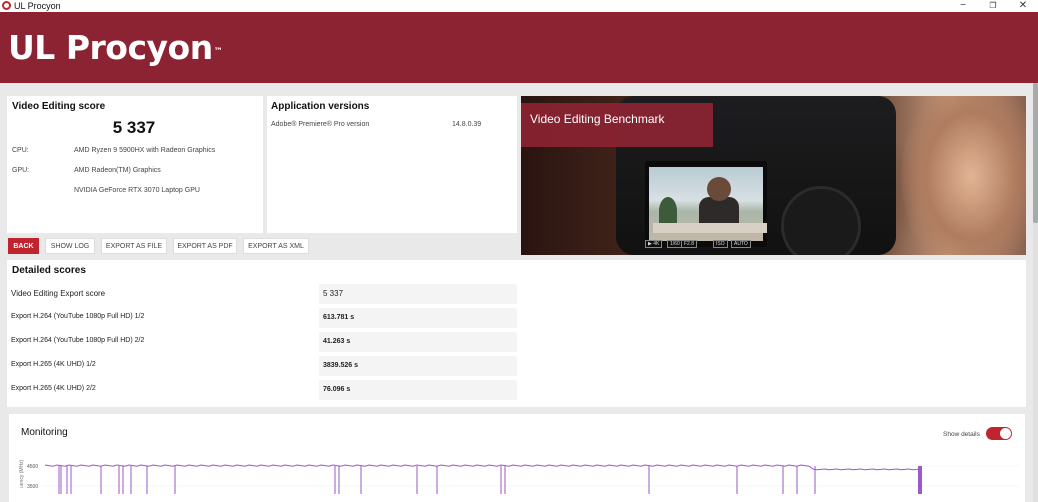  What do you see at coordinates (59, 106) in the screenshot?
I see `score-panel-title: Video Editing score` at bounding box center [59, 106].